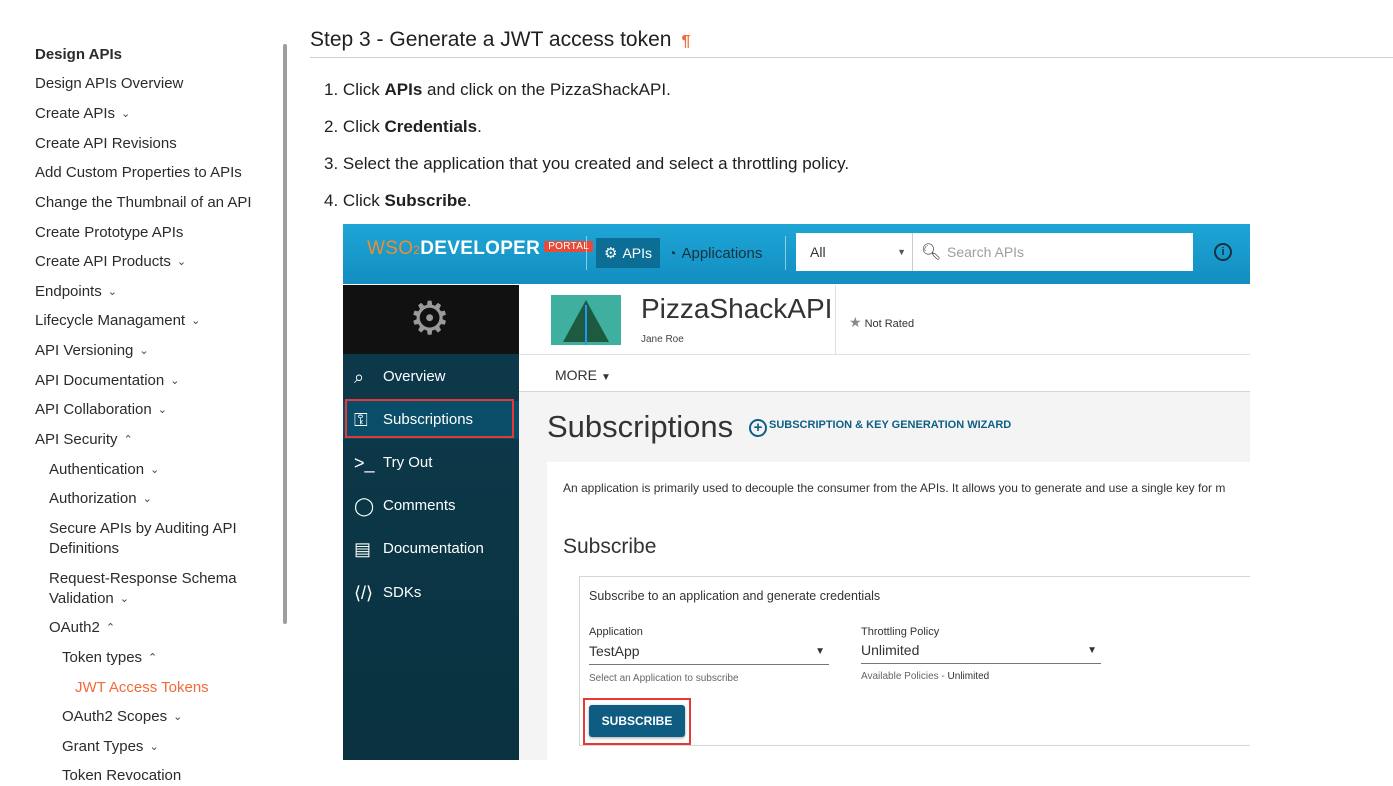  What do you see at coordinates (74, 627) in the screenshot?
I see `nav-item-label: OAuth2` at bounding box center [74, 627].